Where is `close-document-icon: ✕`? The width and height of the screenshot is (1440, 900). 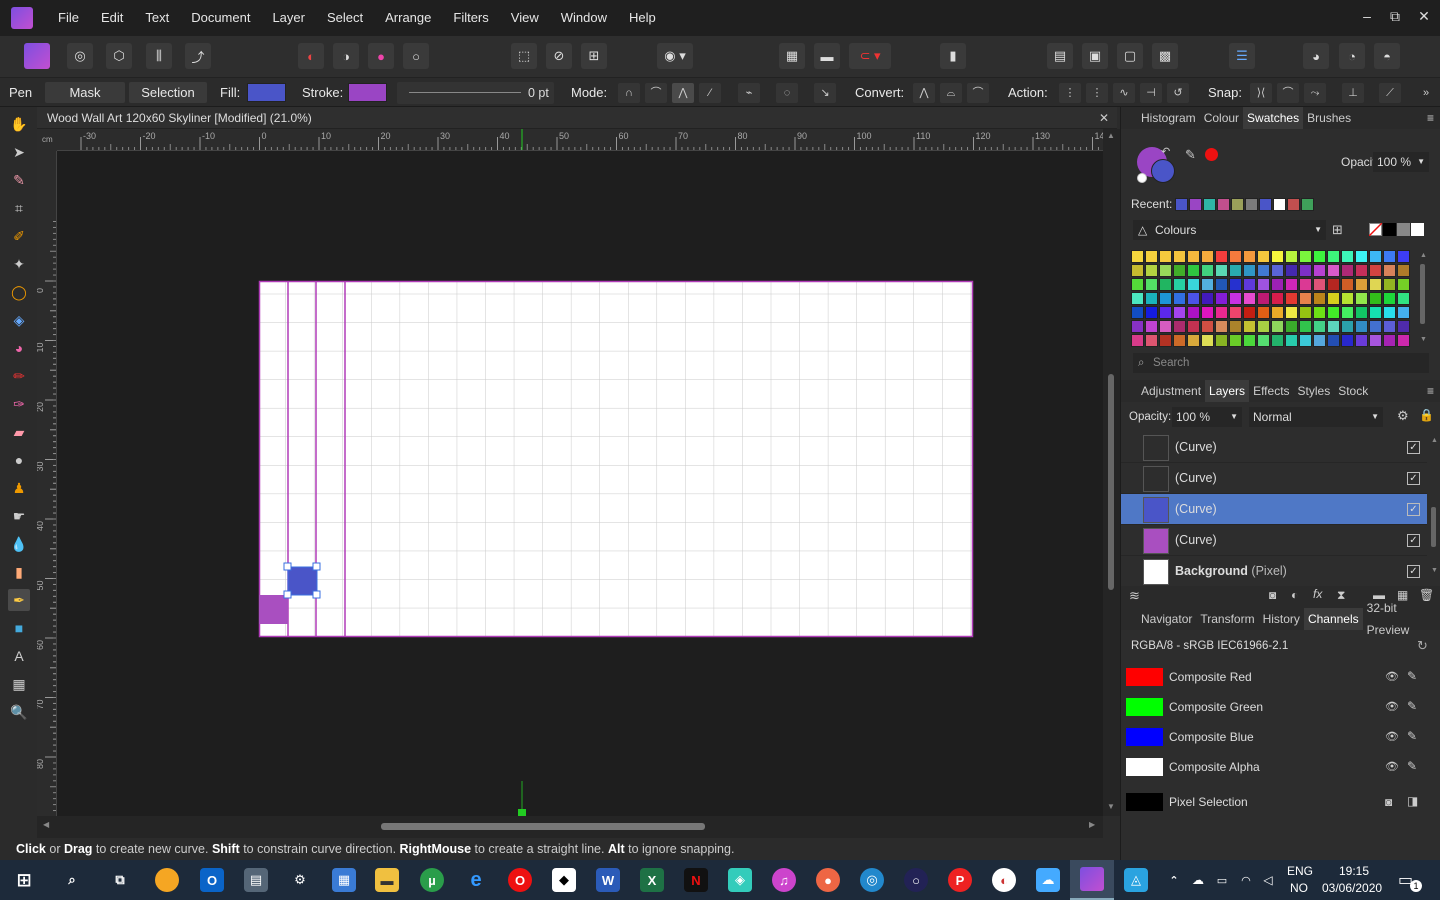 close-document-icon: ✕ is located at coordinates (1104, 118).